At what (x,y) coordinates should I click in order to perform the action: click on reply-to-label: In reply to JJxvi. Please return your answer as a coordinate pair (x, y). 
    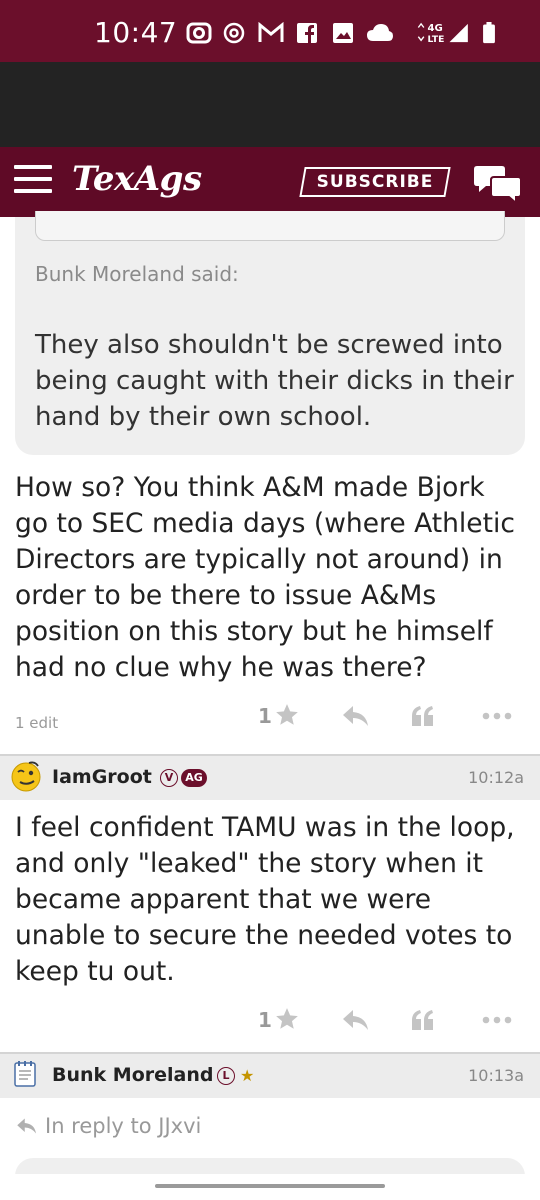
    Looking at the image, I should click on (123, 1126).